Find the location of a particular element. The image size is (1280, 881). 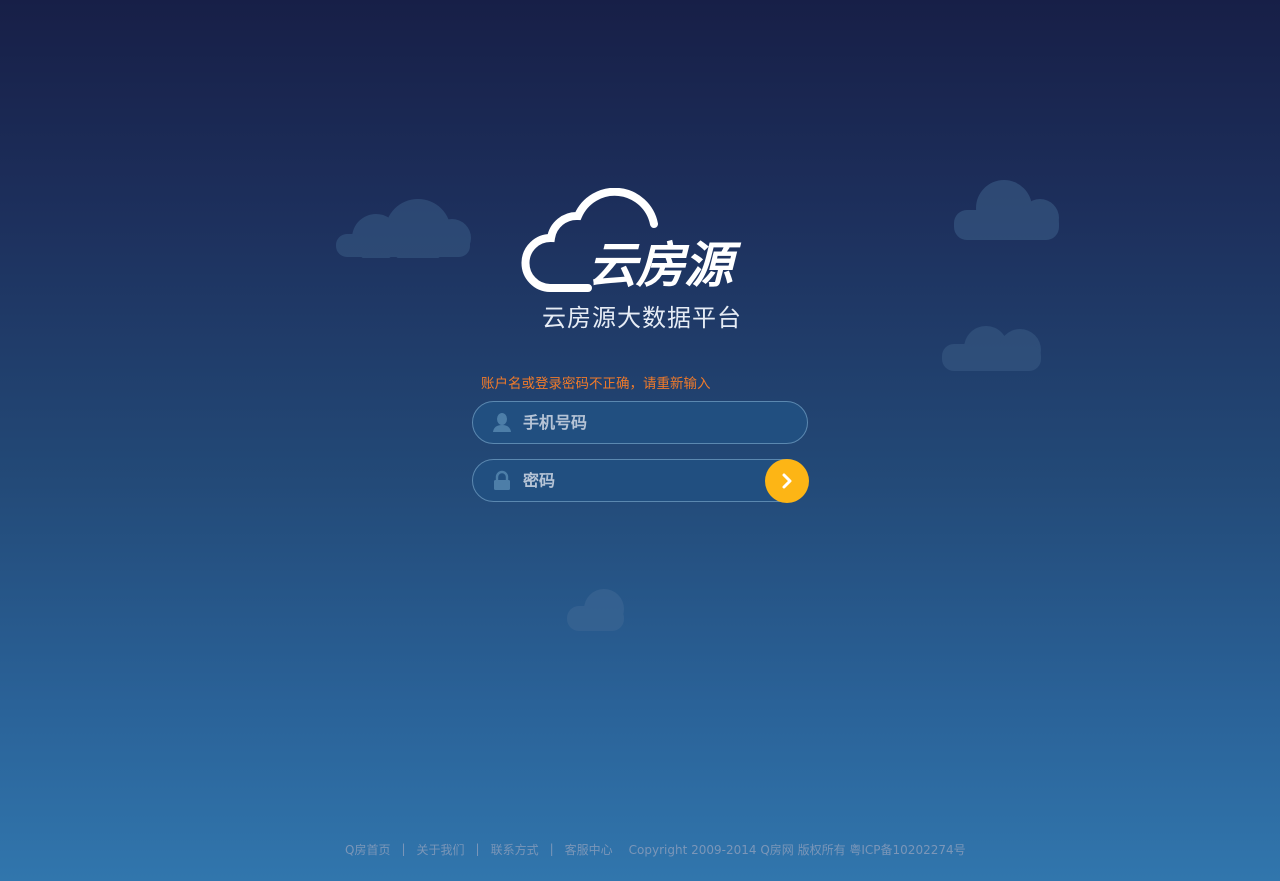

phone-field is located at coordinates (640, 422).